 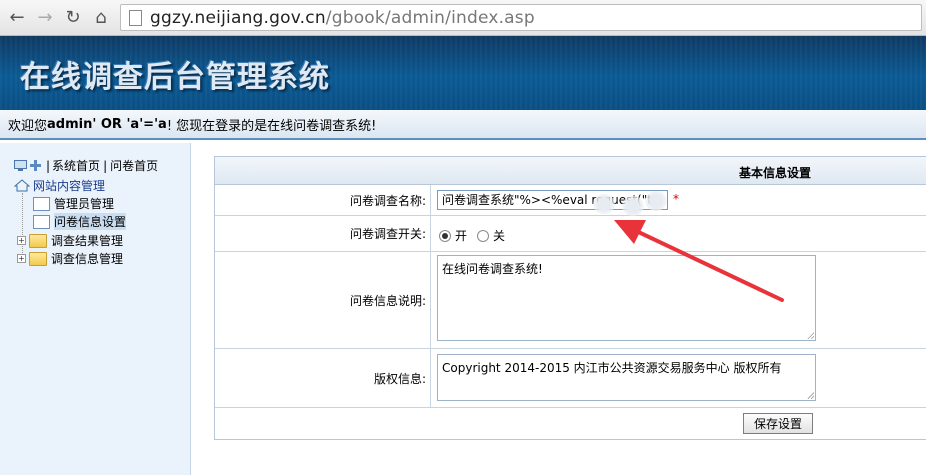 What do you see at coordinates (699, 261) in the screenshot?
I see `annotation-arrow-icon` at bounding box center [699, 261].